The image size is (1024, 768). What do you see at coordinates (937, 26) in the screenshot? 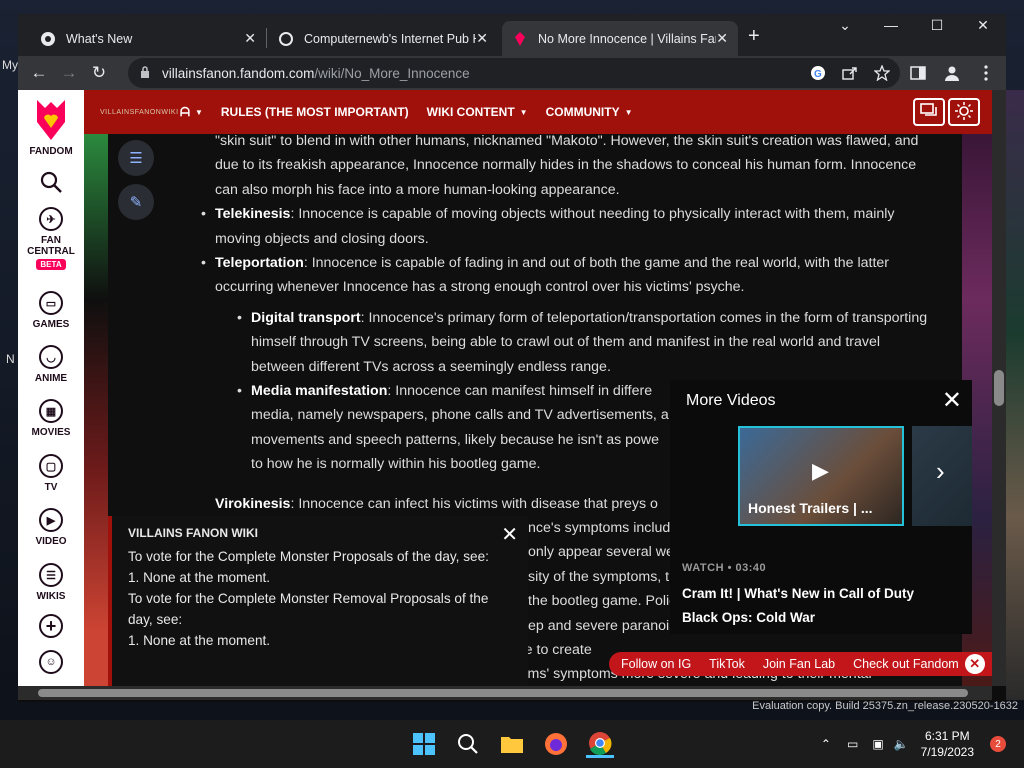
I see `maximize-button: ☐` at bounding box center [937, 26].